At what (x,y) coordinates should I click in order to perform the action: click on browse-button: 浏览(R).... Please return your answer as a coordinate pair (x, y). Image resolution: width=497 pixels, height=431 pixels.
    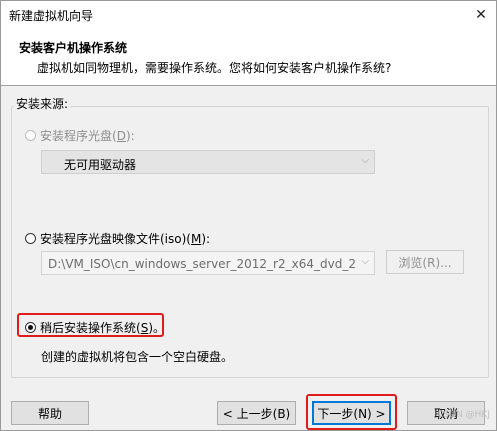
    Looking at the image, I should click on (425, 262).